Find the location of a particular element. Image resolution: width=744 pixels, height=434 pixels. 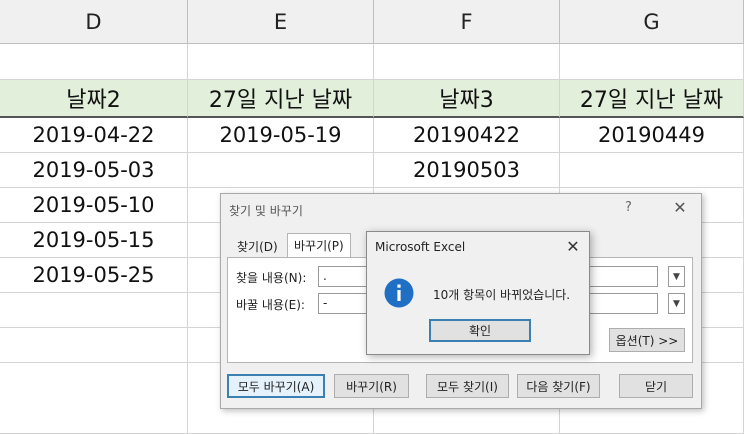

table-header-row: 날짜2 27일 지난 날짜 날짜3 27일 지난 날짜 is located at coordinates (372, 99).